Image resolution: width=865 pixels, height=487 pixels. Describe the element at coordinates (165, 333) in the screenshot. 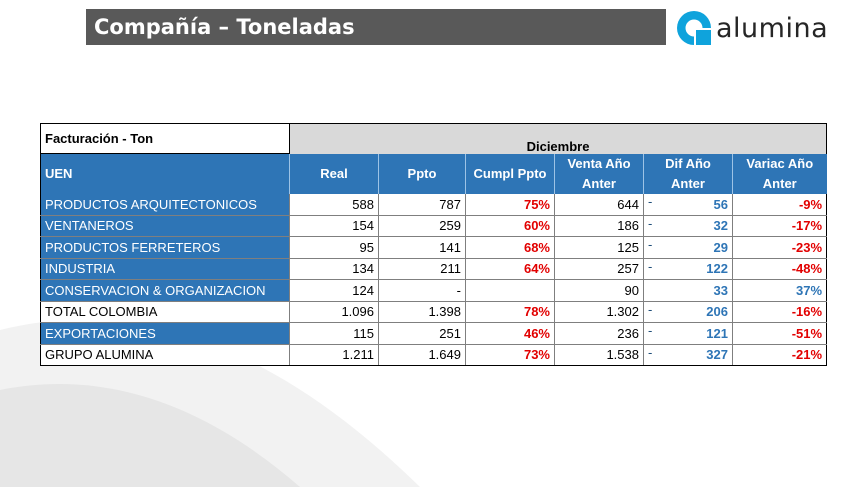

I see `uen-name-cell: EXPORTACIONES` at that location.